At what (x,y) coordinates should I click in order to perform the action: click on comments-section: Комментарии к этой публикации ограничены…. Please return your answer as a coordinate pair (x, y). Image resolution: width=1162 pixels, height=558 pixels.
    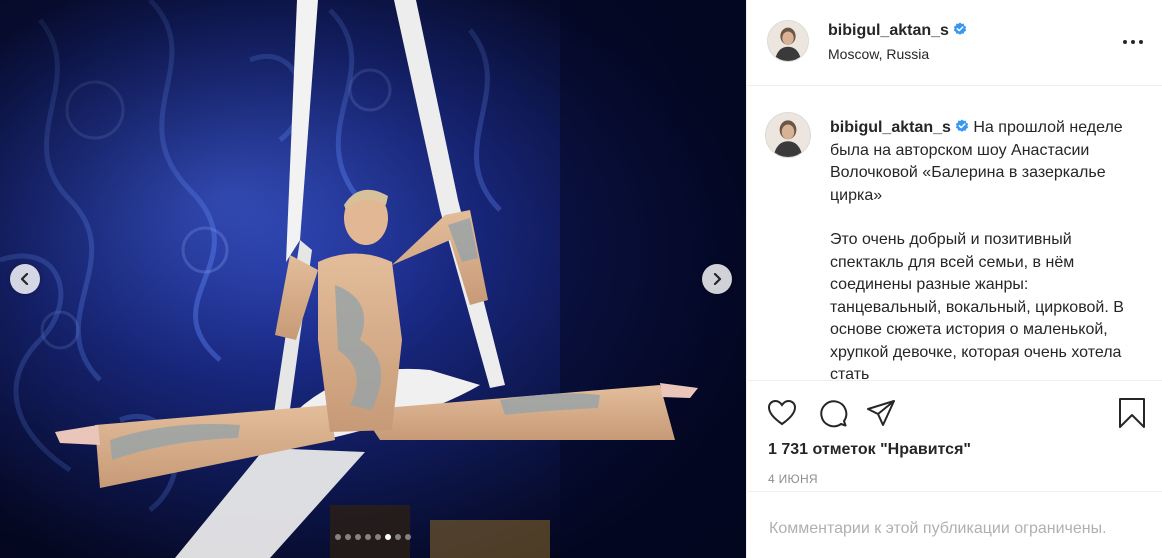
    Looking at the image, I should click on (954, 524).